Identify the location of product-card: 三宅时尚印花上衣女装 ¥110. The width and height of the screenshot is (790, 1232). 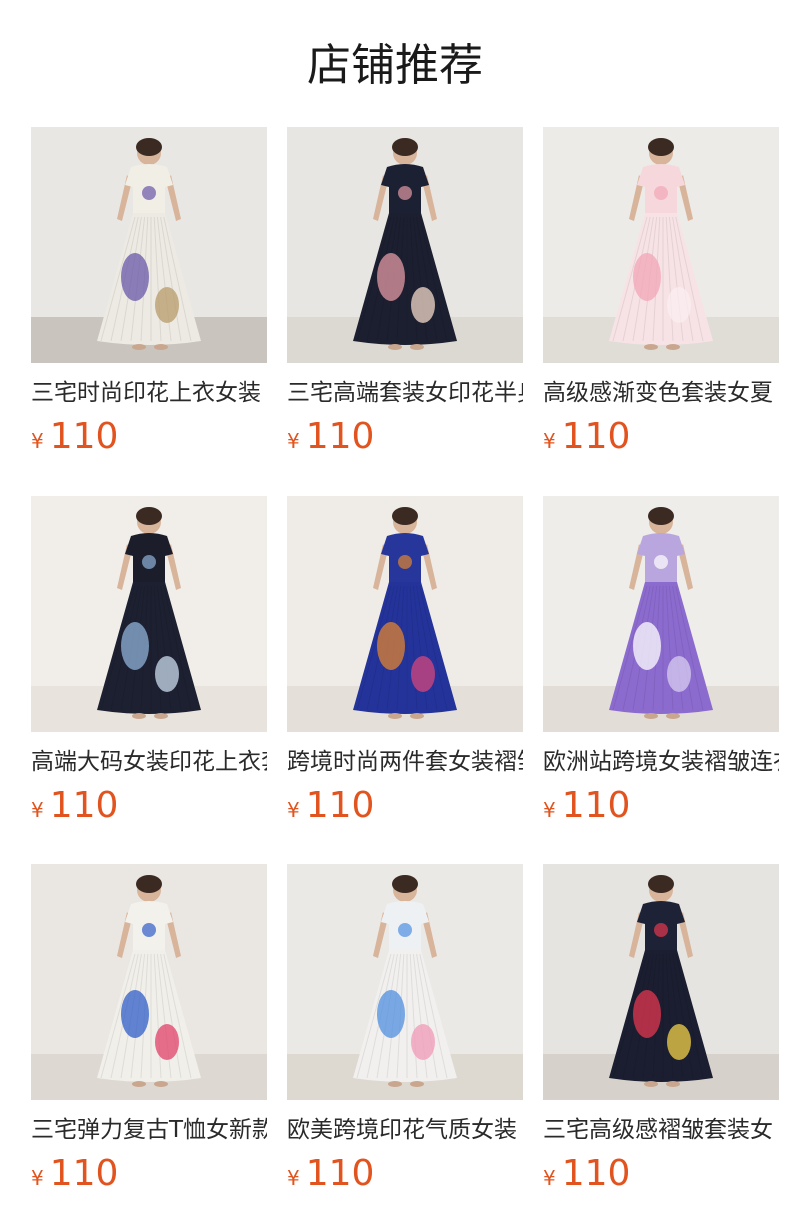
(149, 293).